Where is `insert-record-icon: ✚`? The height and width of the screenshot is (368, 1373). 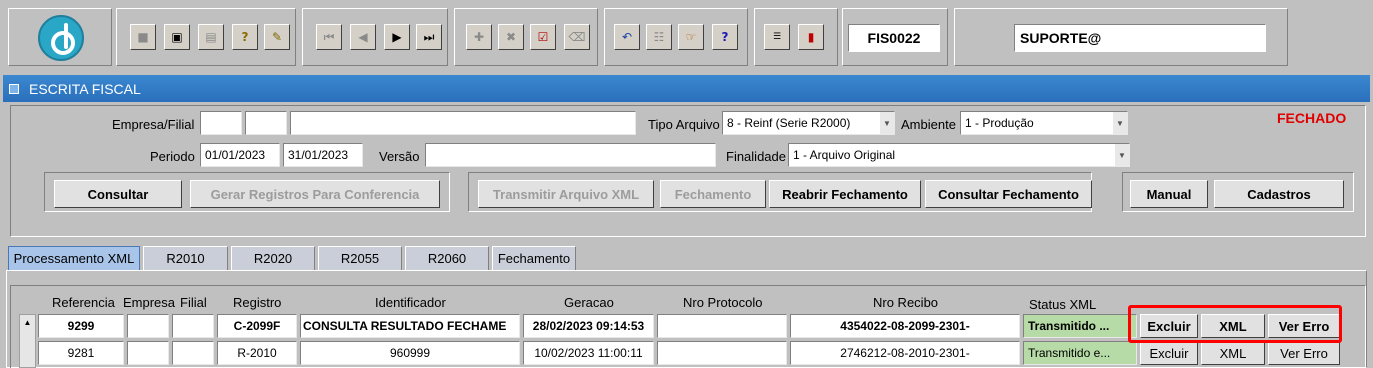
insert-record-icon: ✚ is located at coordinates (479, 37).